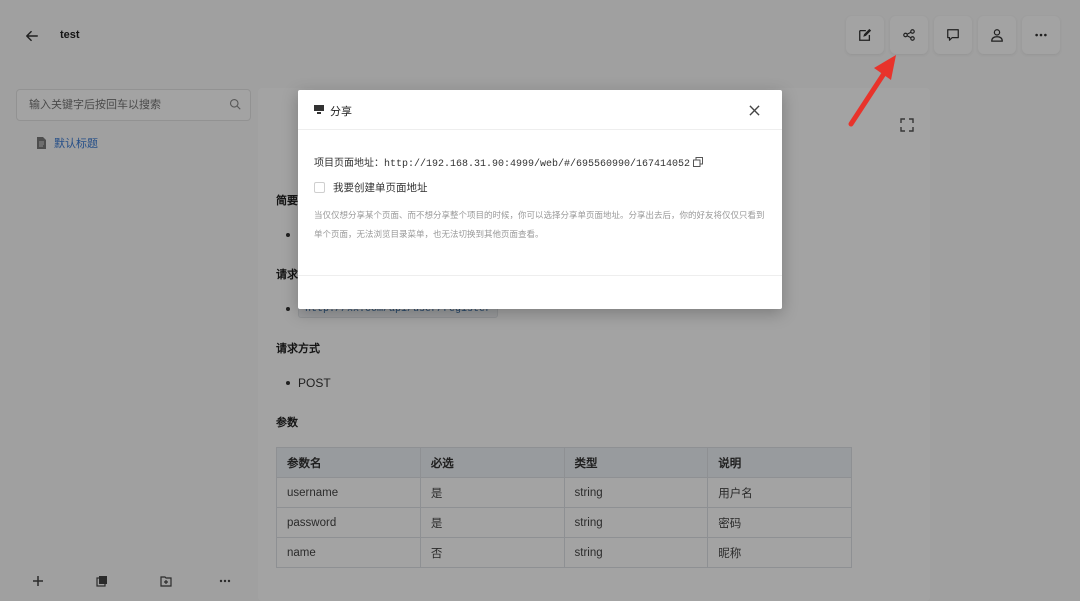  Describe the element at coordinates (754, 110) in the screenshot. I see `close-icon` at that location.